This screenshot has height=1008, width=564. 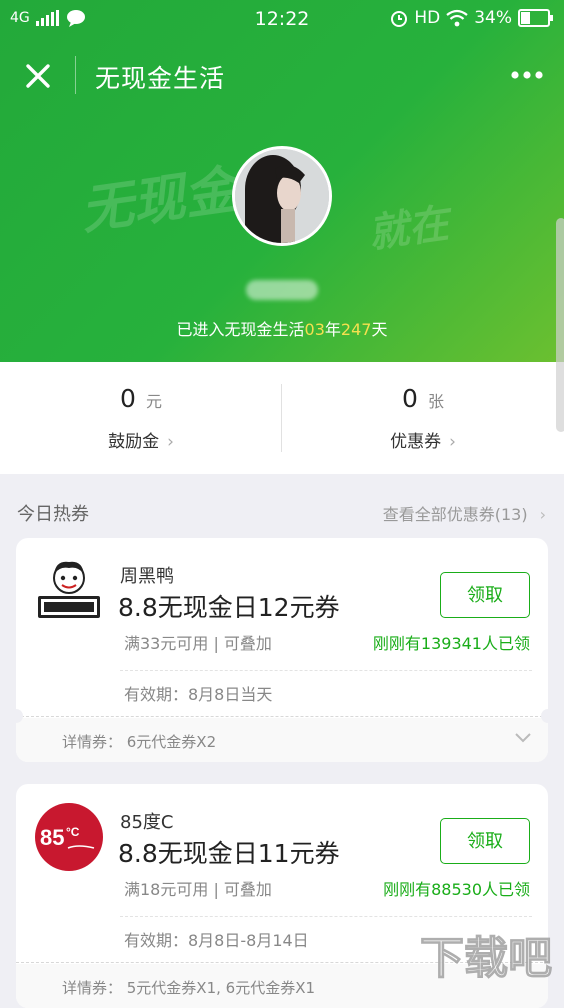 What do you see at coordinates (73, 832) in the screenshot?
I see `svg-text: °C` at bounding box center [73, 832].